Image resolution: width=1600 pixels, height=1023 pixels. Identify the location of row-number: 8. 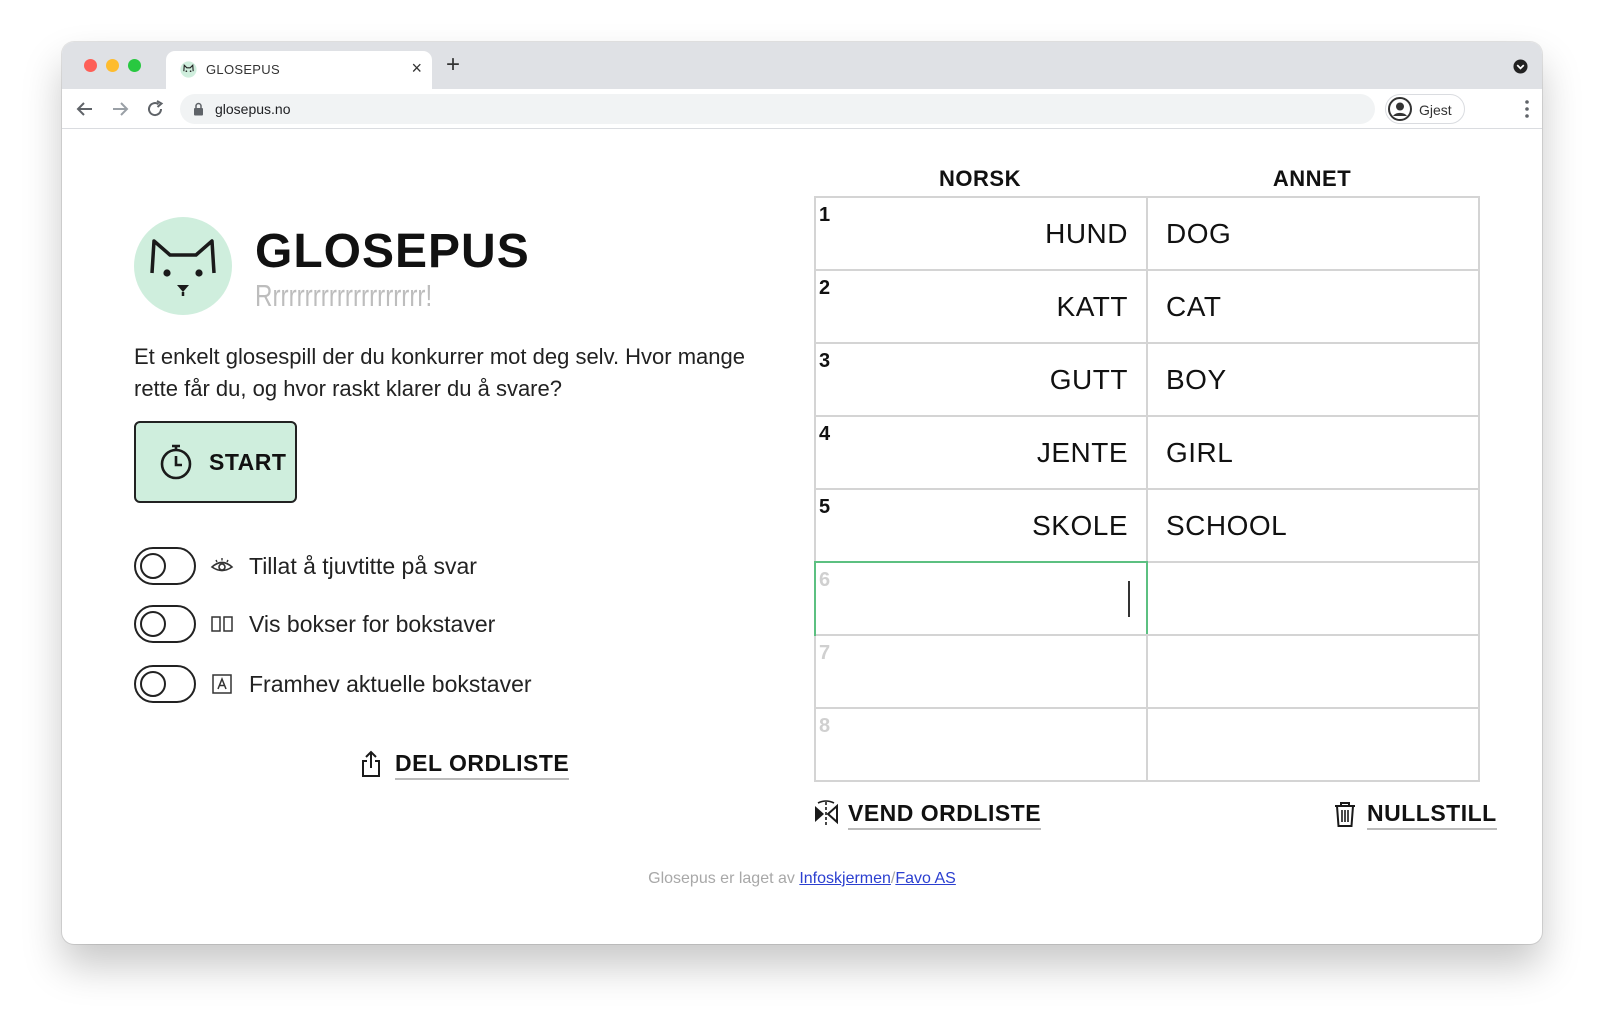
(825, 726).